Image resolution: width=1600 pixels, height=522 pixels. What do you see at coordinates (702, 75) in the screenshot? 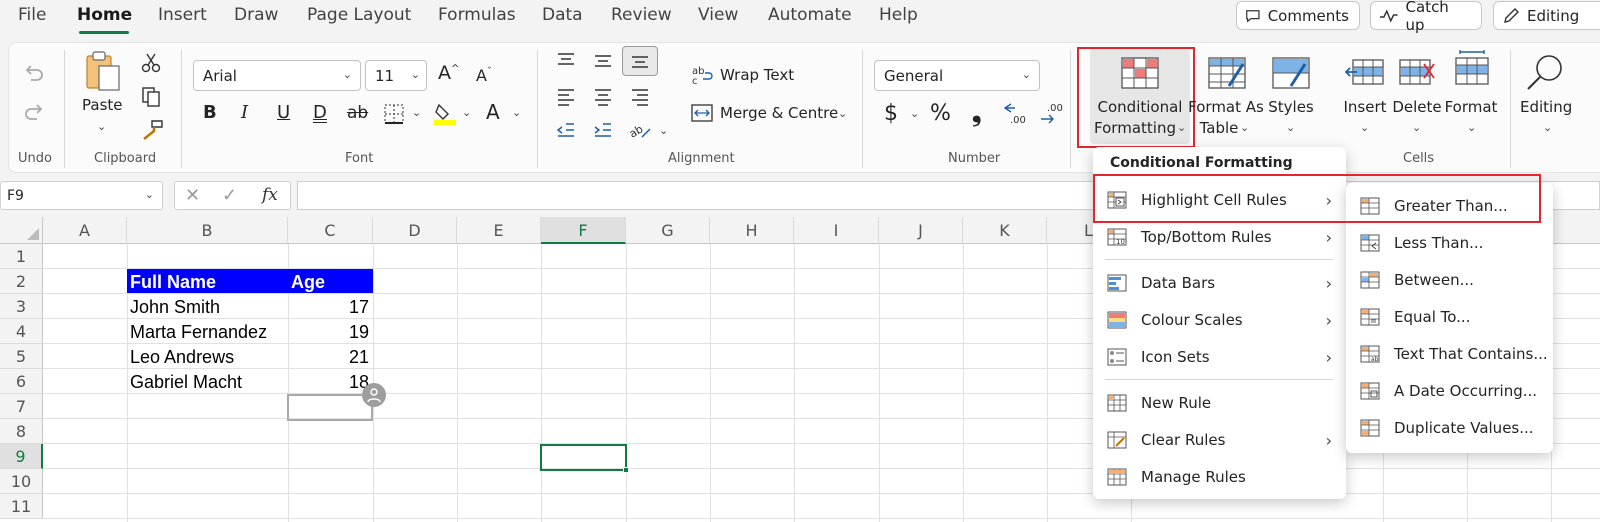
I see `wrap-text-icon: abc` at bounding box center [702, 75].